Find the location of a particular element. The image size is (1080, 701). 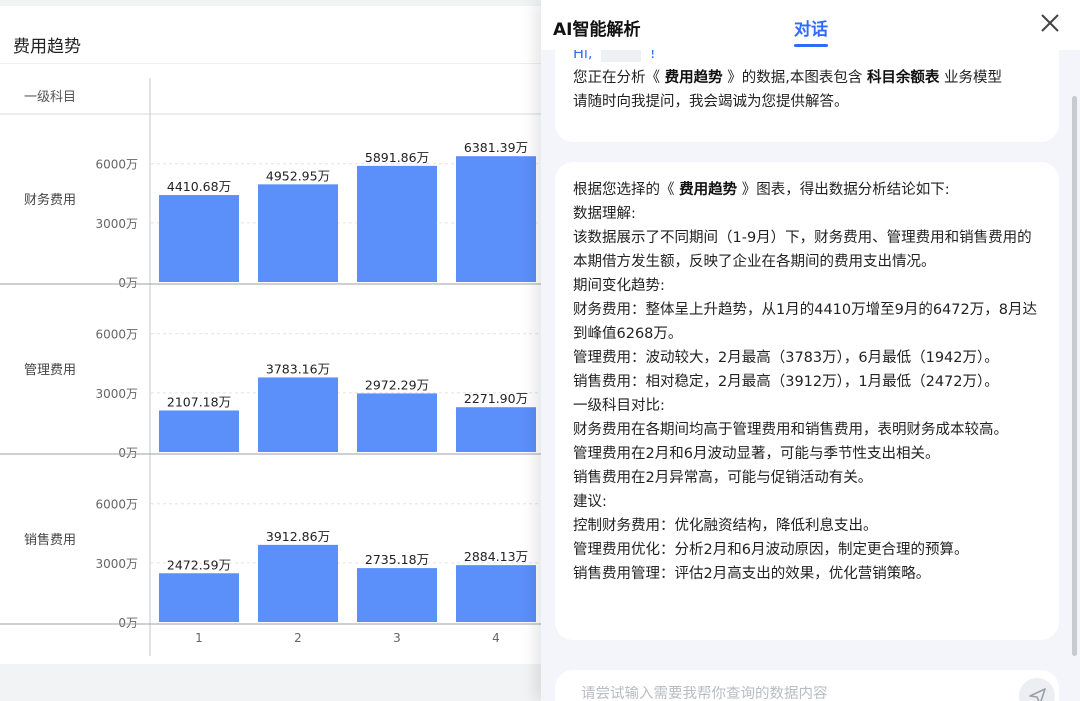

category-header: 一级科目 is located at coordinates (50, 97).